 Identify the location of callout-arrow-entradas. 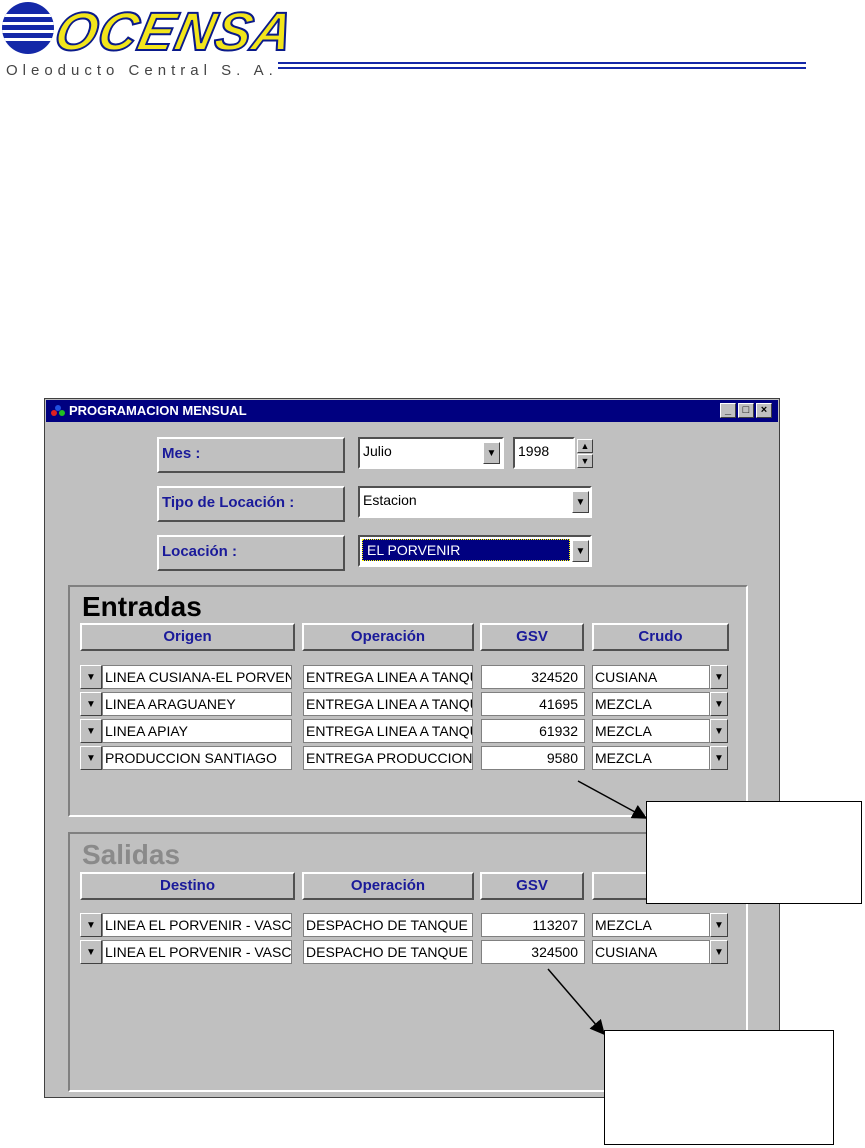
(612, 799).